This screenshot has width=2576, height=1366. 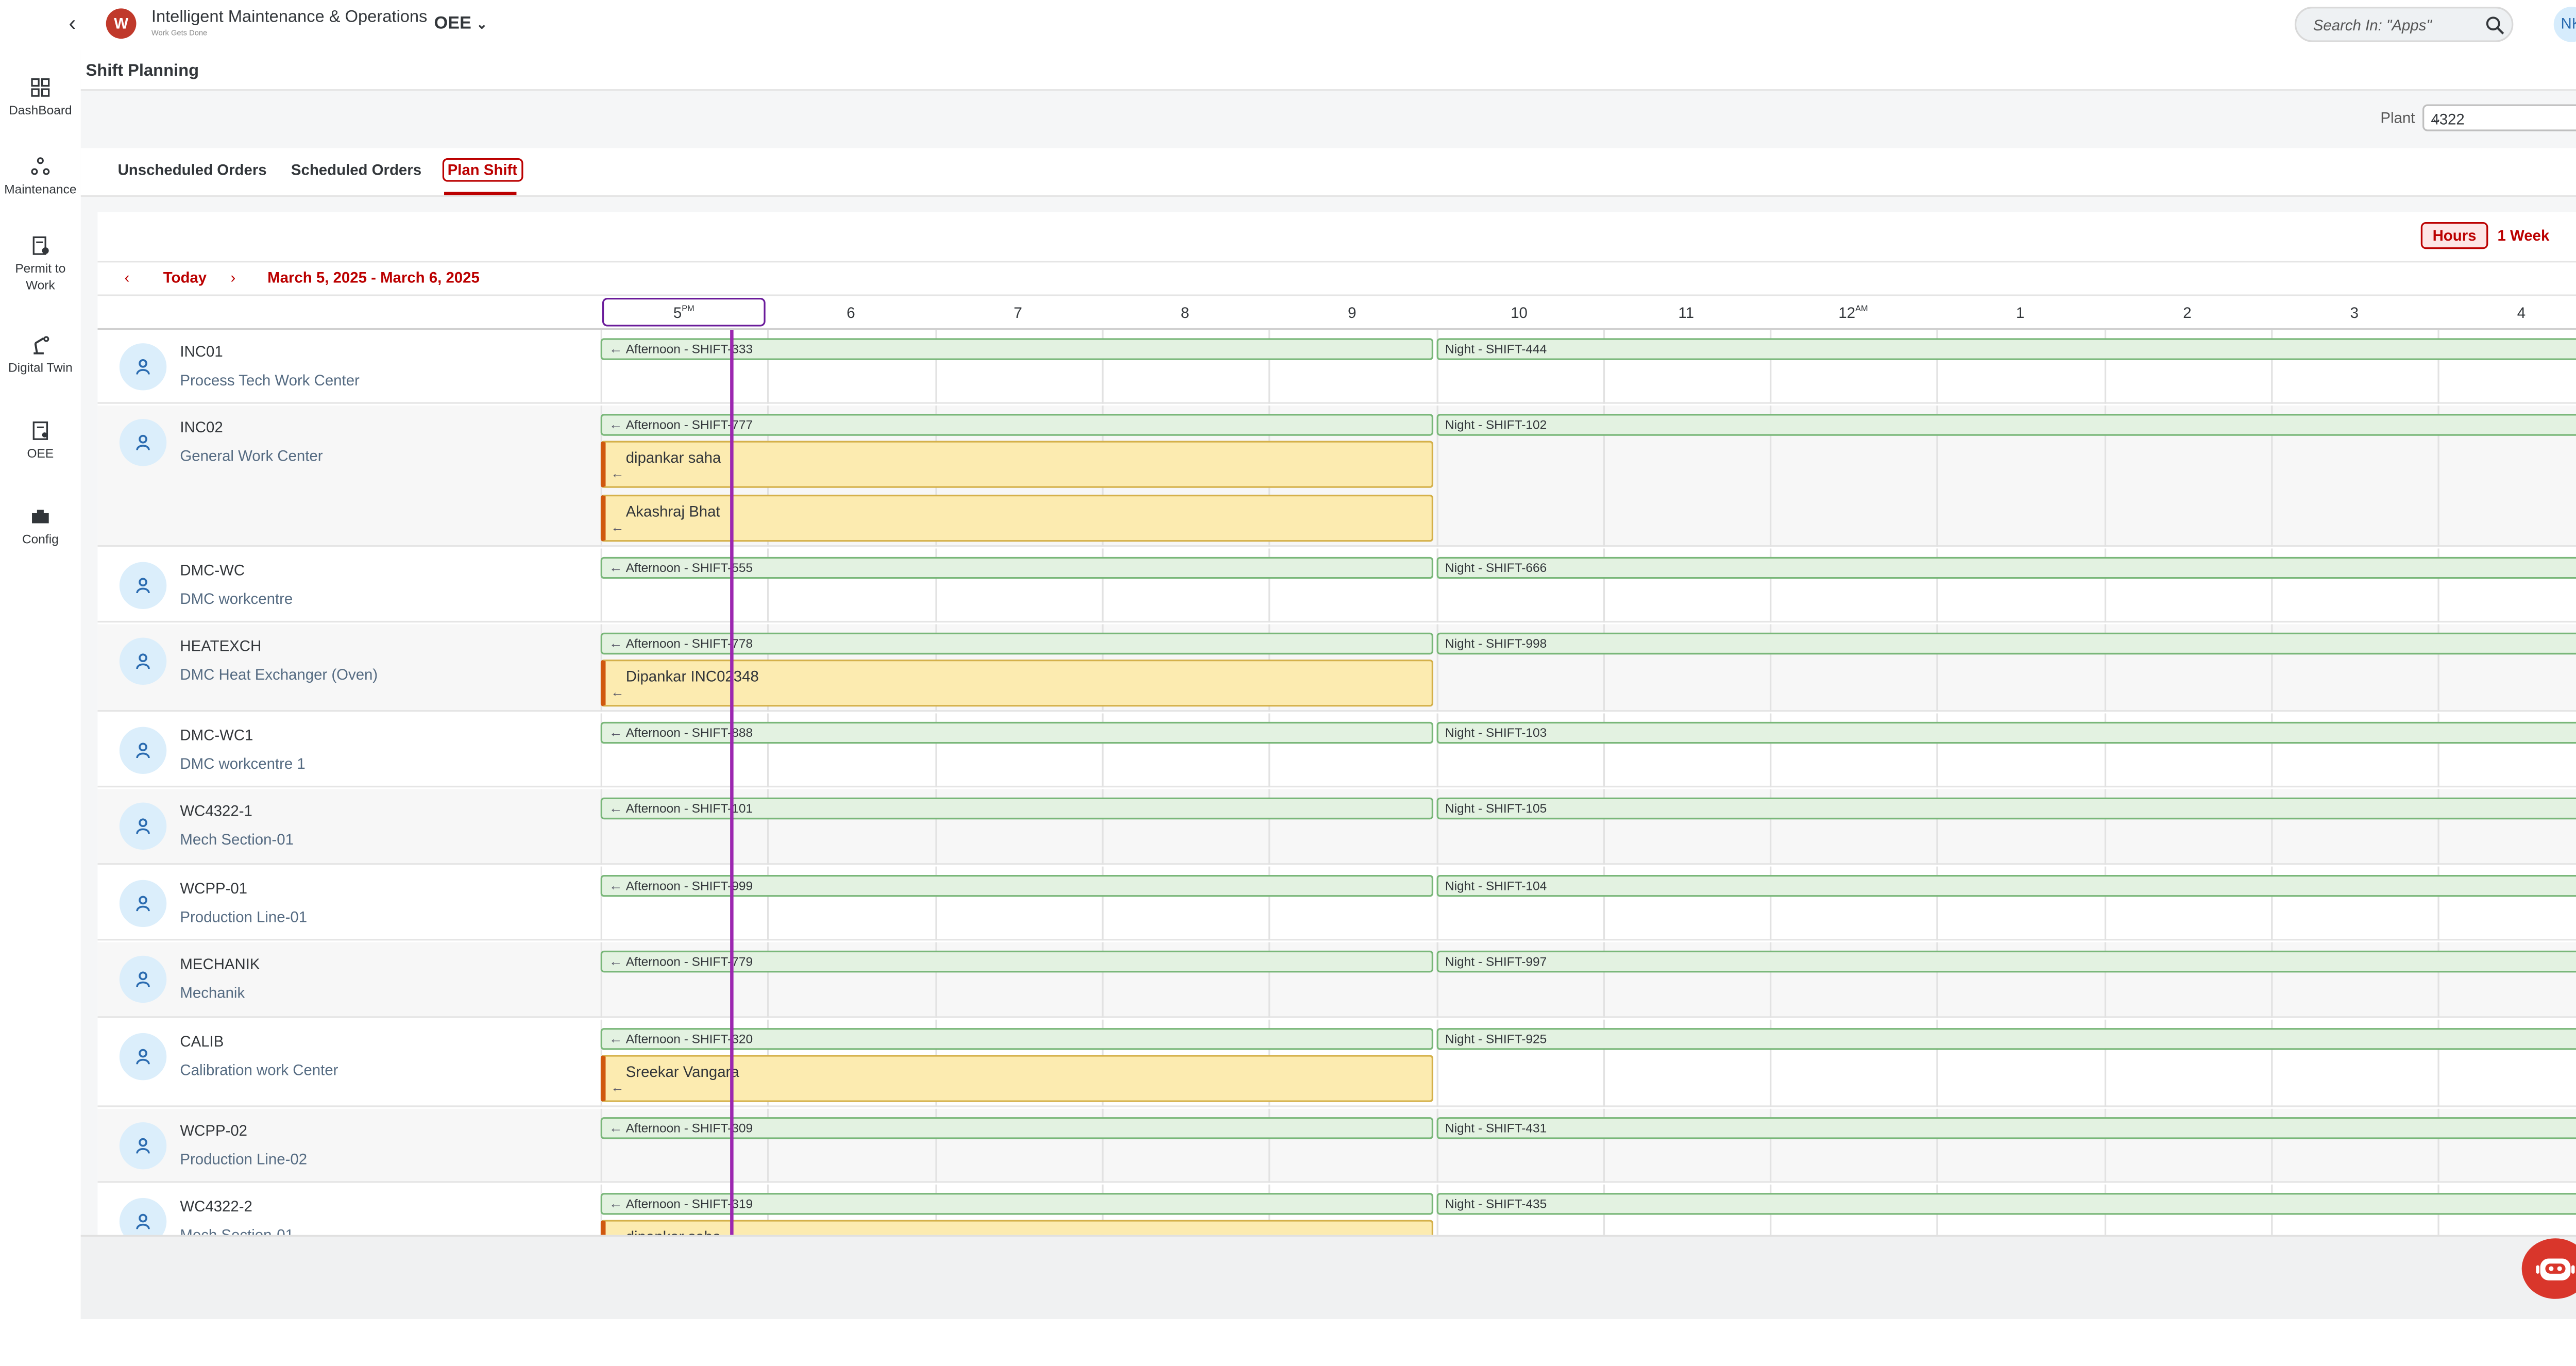 What do you see at coordinates (2006, 1039) in the screenshot?
I see `night-shift-bar: Night - SHIFT-925→` at bounding box center [2006, 1039].